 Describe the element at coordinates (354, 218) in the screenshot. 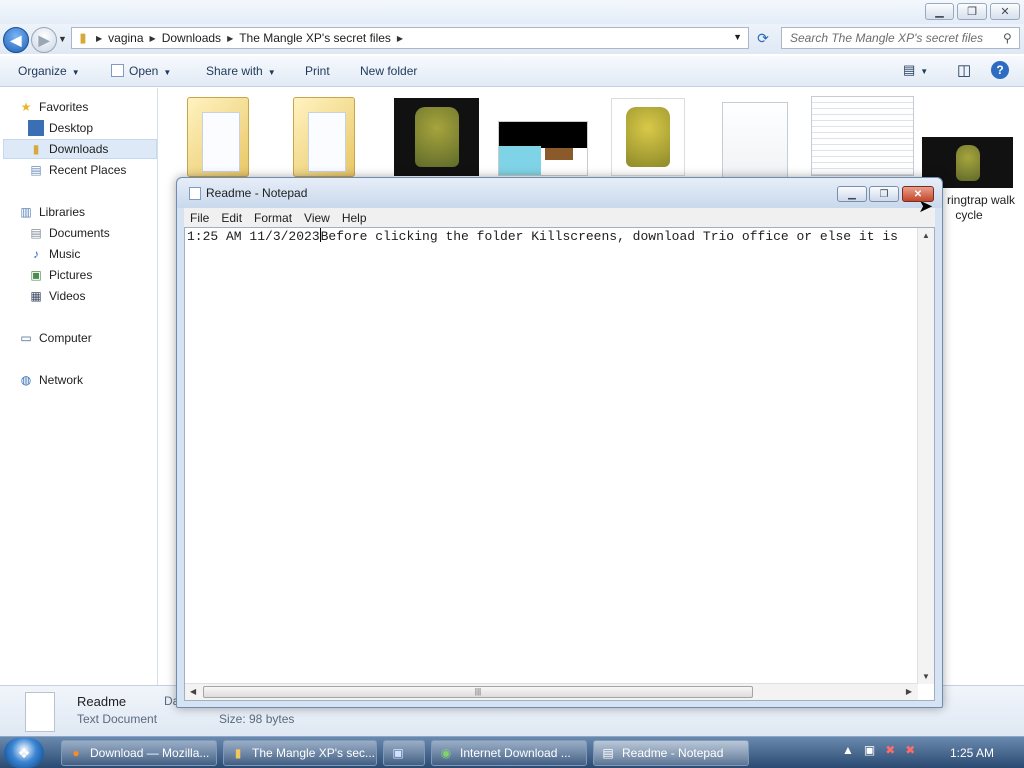

I see `menu-help: Help` at that location.